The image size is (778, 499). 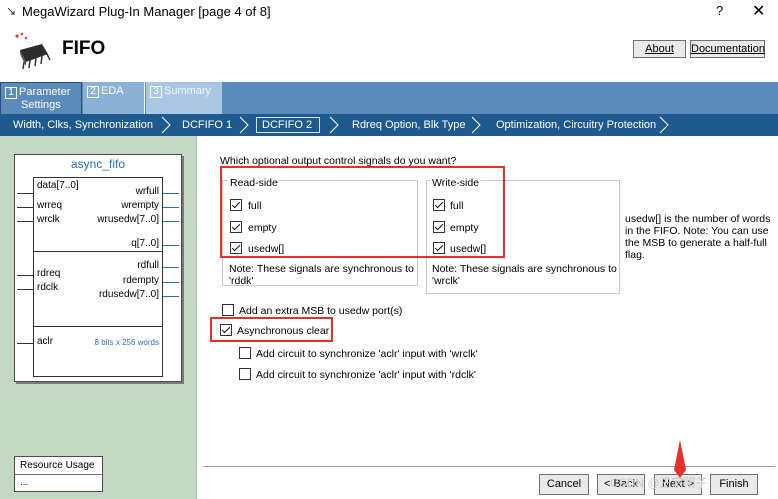 What do you see at coordinates (156, 92) in the screenshot?
I see `tab-number: 3` at bounding box center [156, 92].